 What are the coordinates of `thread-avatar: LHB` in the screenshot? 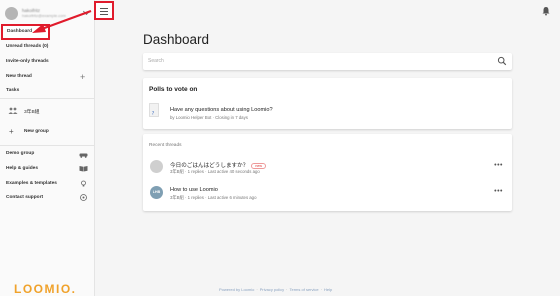 It's located at (156, 192).